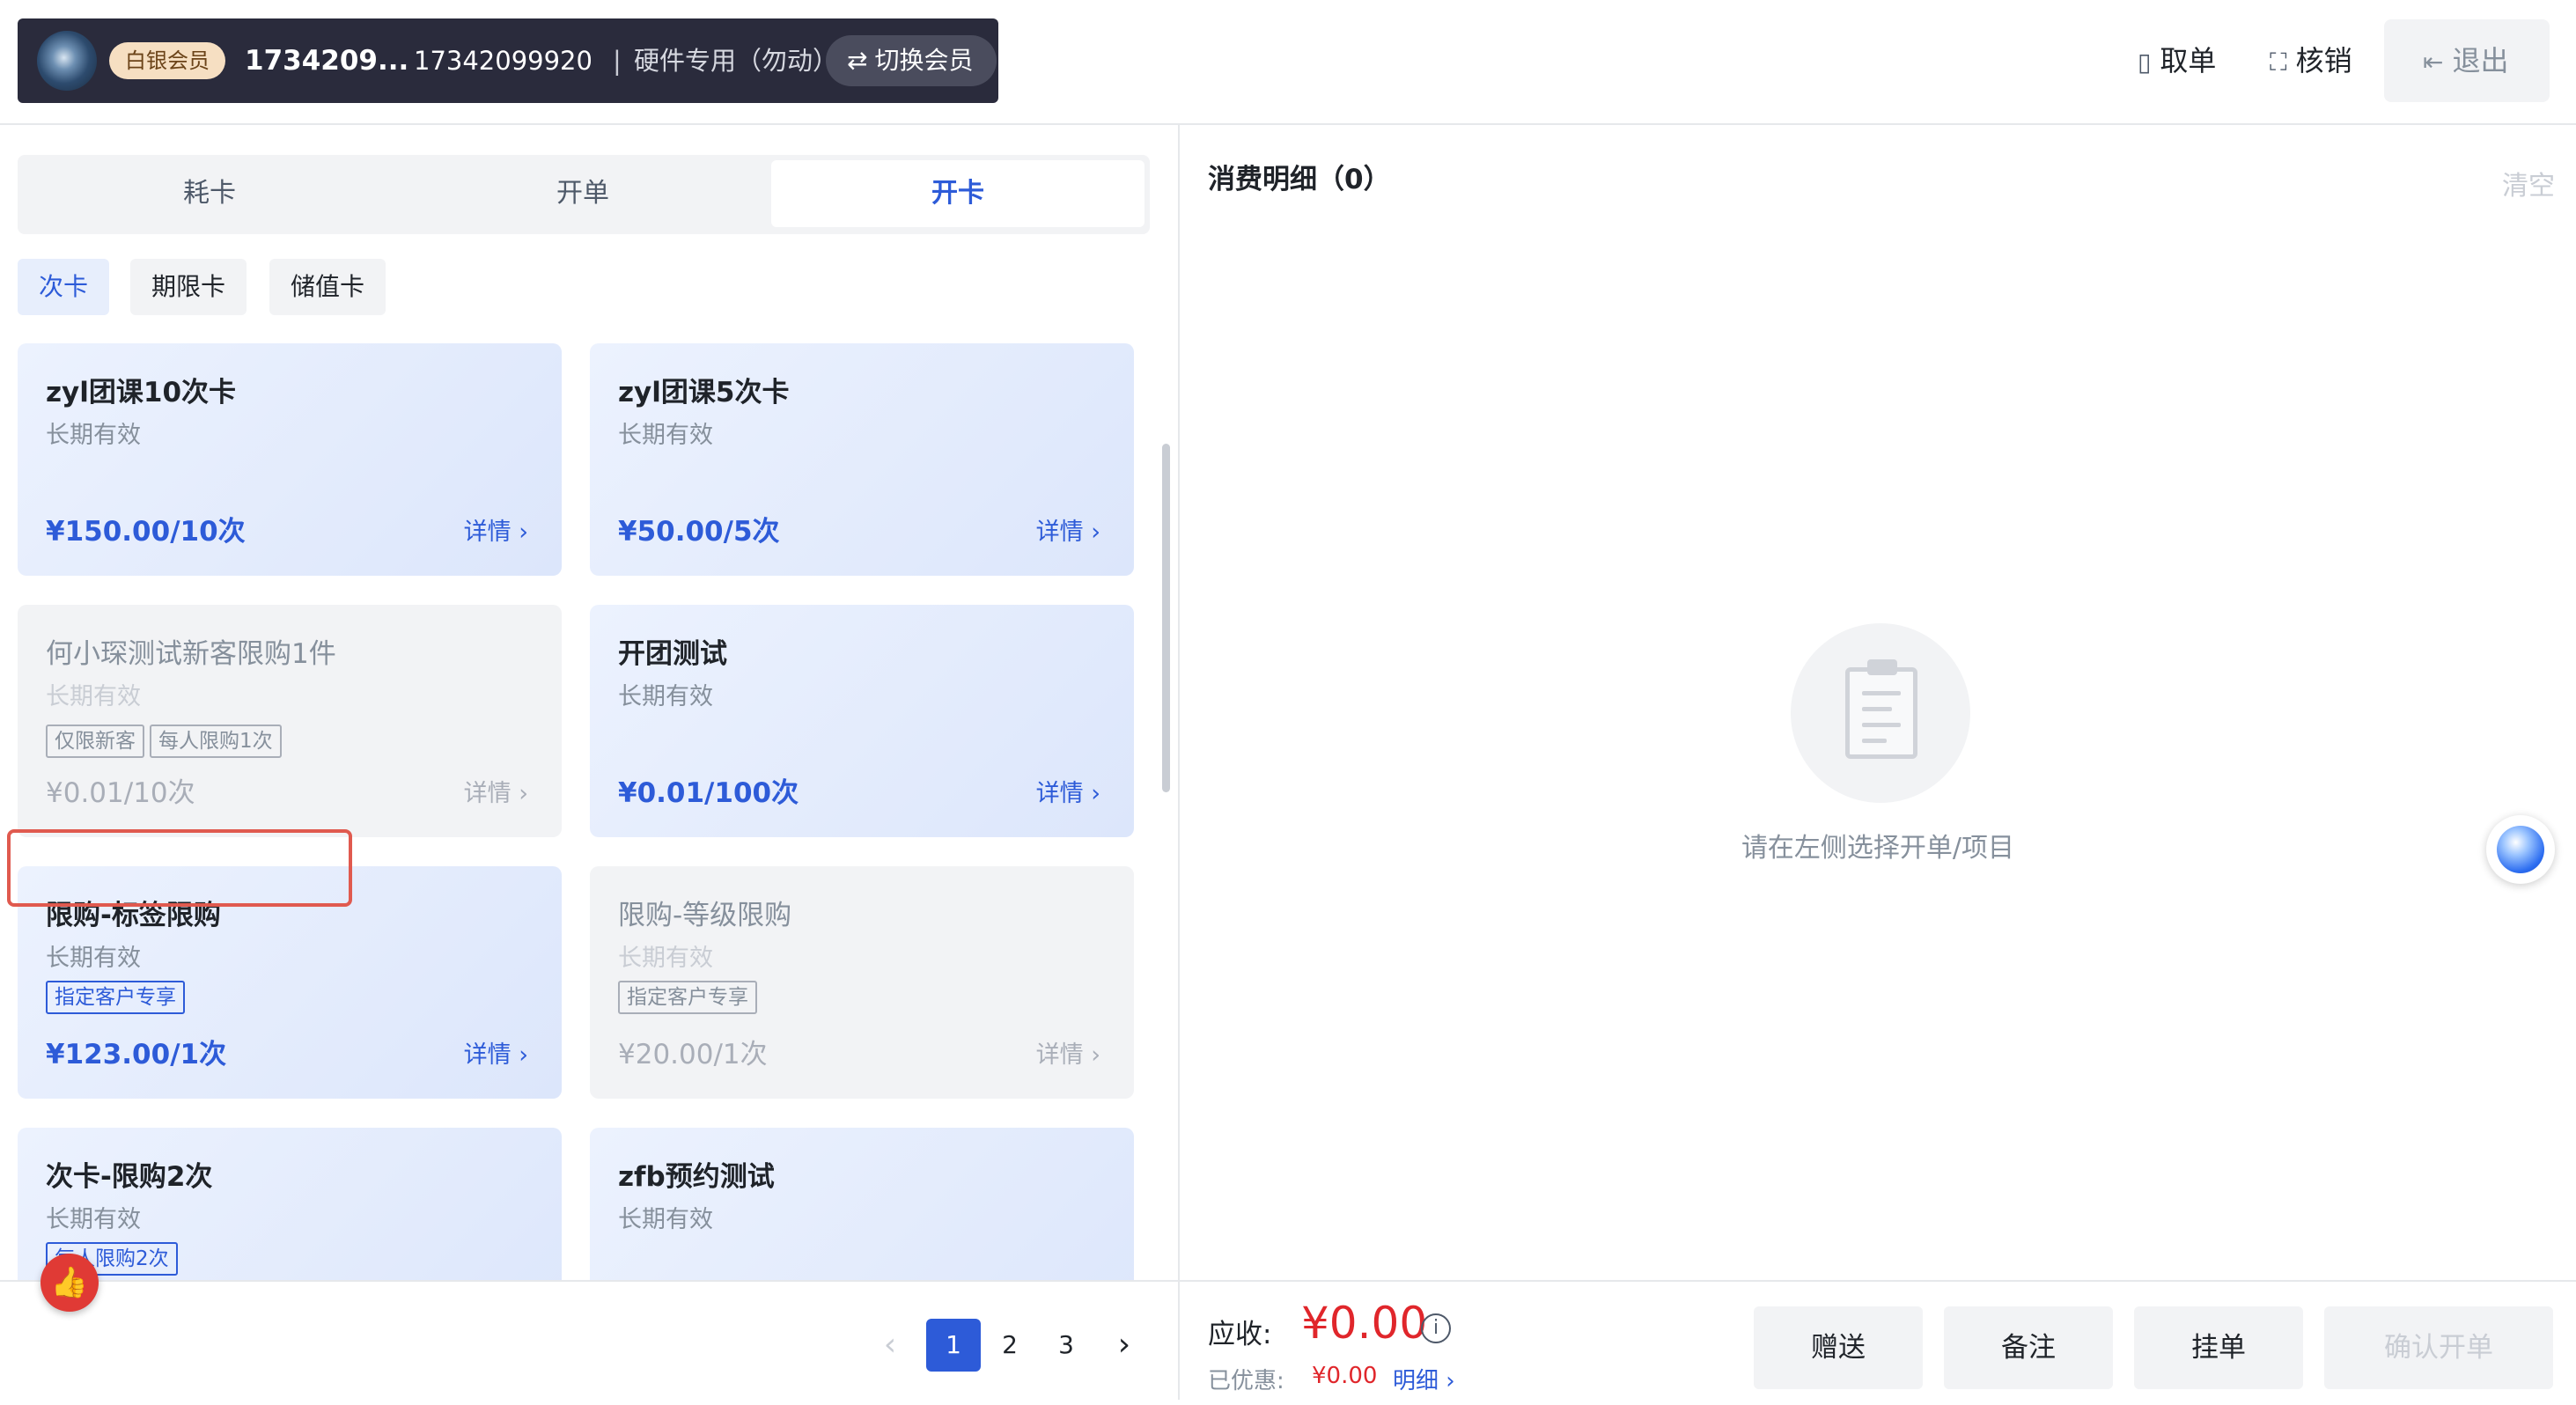 The image size is (2576, 1405). What do you see at coordinates (708, 793) in the screenshot?
I see `card-price: ¥0.01/100次` at bounding box center [708, 793].